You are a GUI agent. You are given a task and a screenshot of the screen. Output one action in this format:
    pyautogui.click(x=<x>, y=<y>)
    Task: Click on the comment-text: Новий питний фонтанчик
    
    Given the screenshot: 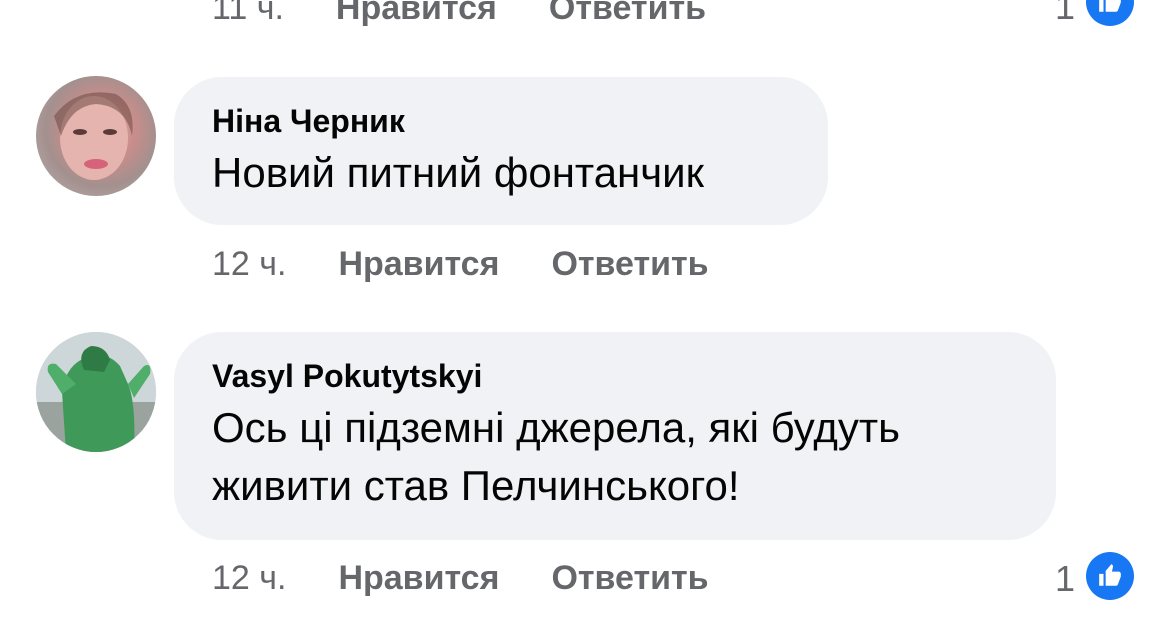 What is the action you would take?
    pyautogui.click(x=458, y=172)
    